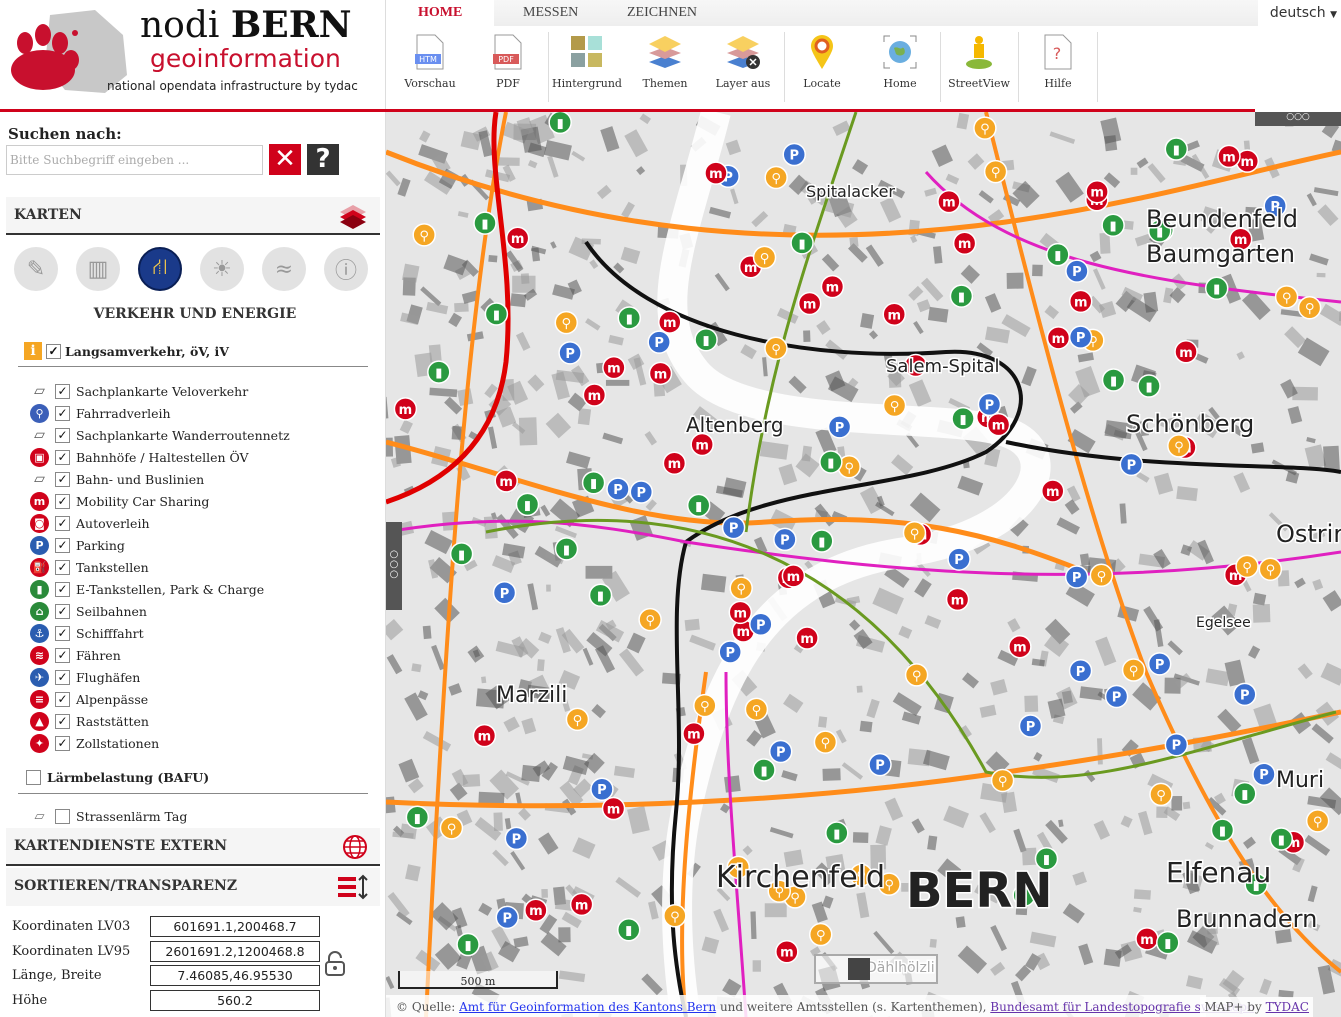 This screenshot has height=1017, width=1341. What do you see at coordinates (235, 951) in the screenshot?
I see `coord-value: 2601691.2,1200468.8` at bounding box center [235, 951].